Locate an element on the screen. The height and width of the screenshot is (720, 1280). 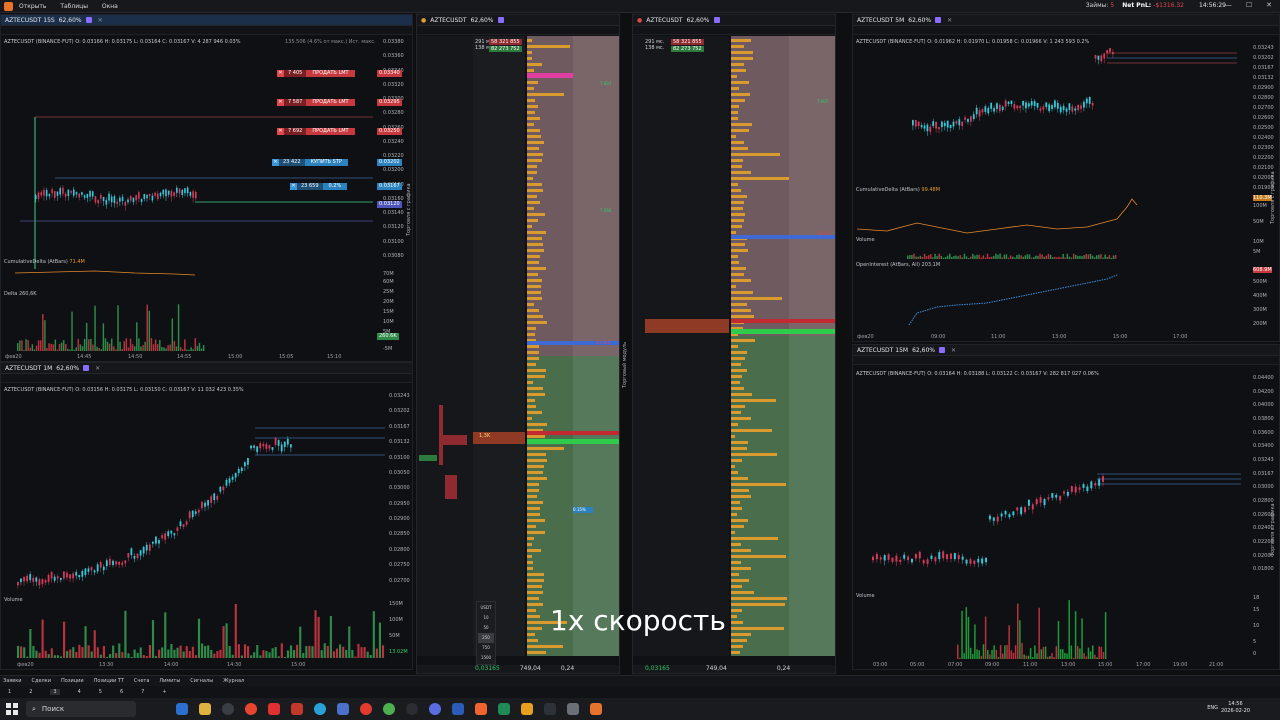
workspace-tab-1: 1 is located at coordinates (9, 692).